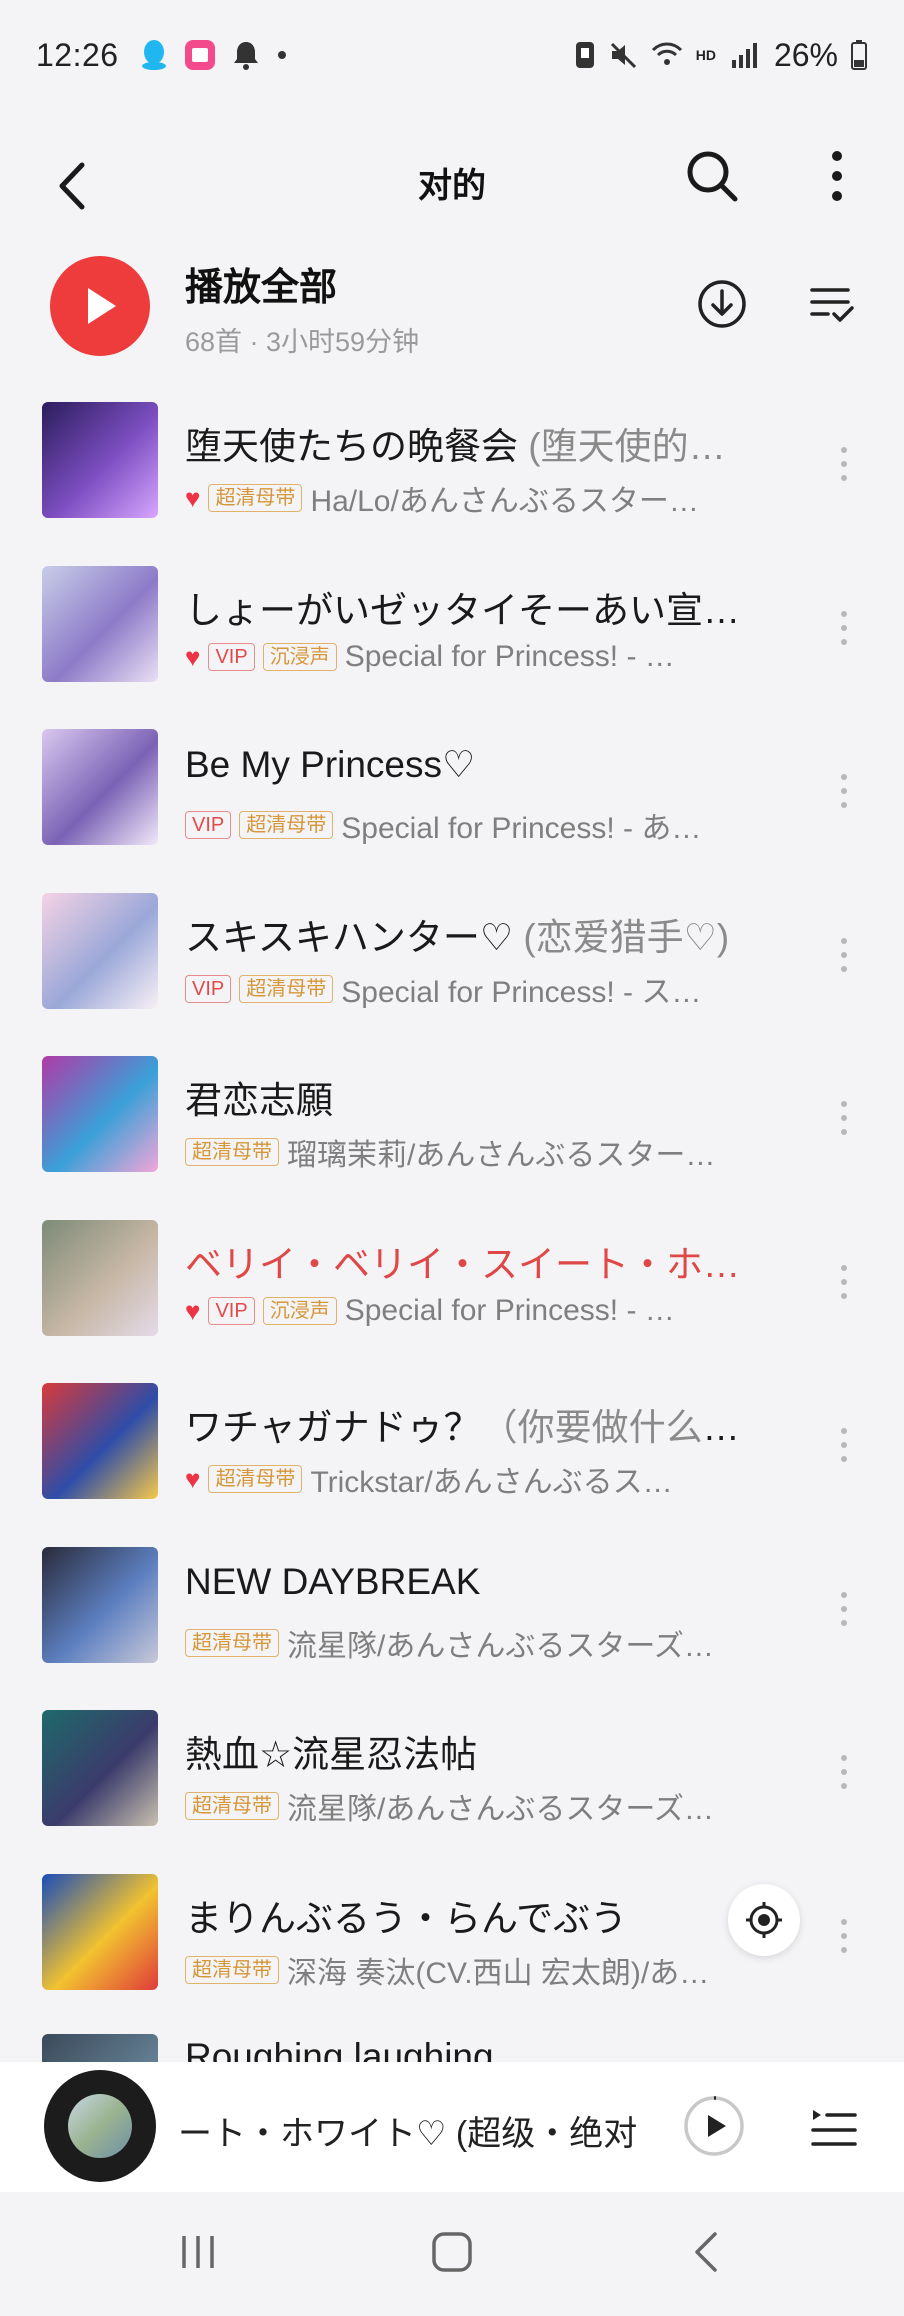 The image size is (904, 2316). I want to click on now-playing-cover, so click(100, 2126).